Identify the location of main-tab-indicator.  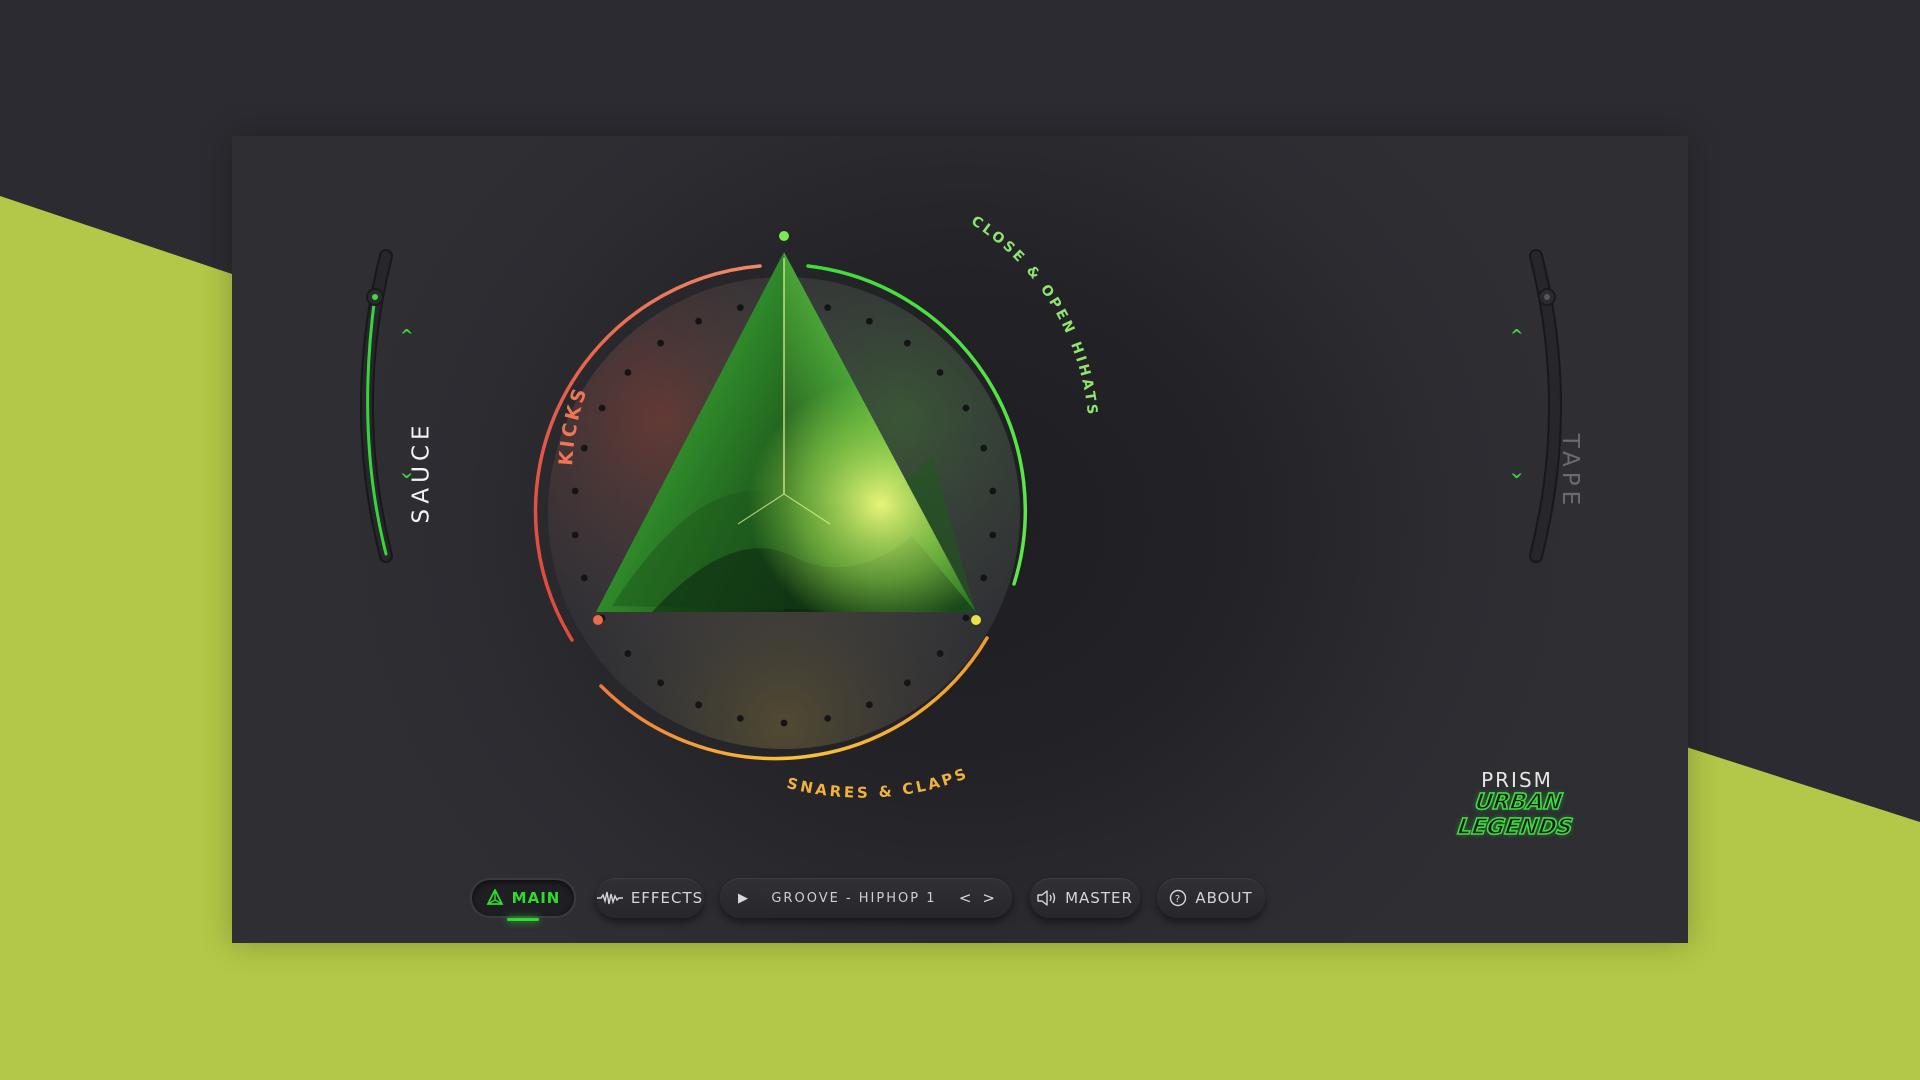
(523, 919).